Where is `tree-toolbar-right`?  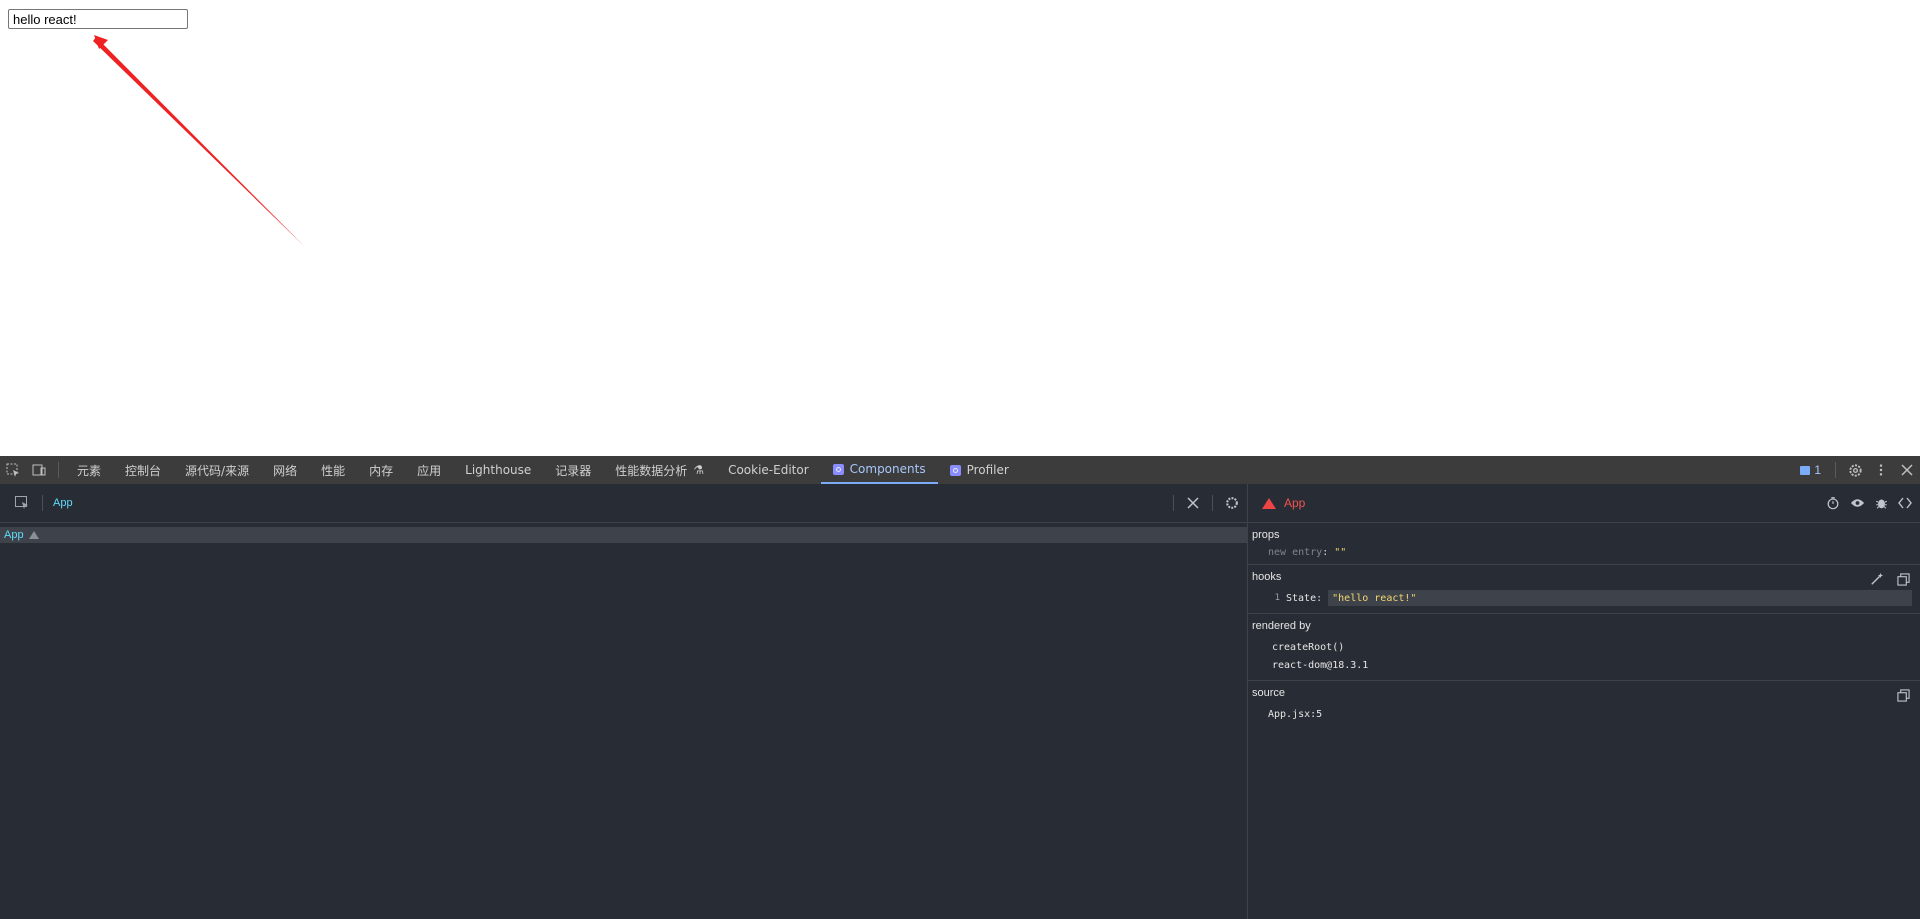 tree-toolbar-right is located at coordinates (1205, 503).